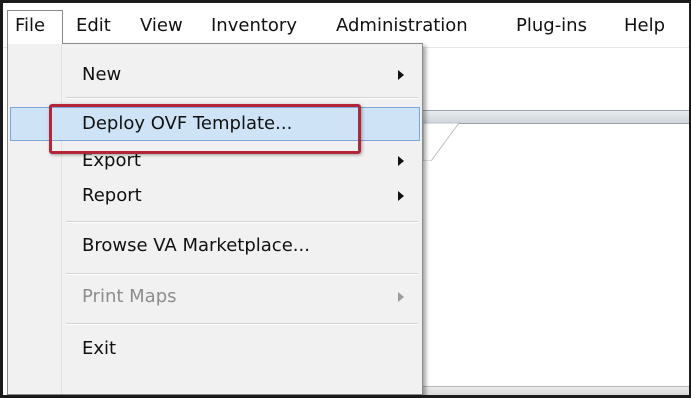  What do you see at coordinates (556, 390) in the screenshot?
I see `status-bar` at bounding box center [556, 390].